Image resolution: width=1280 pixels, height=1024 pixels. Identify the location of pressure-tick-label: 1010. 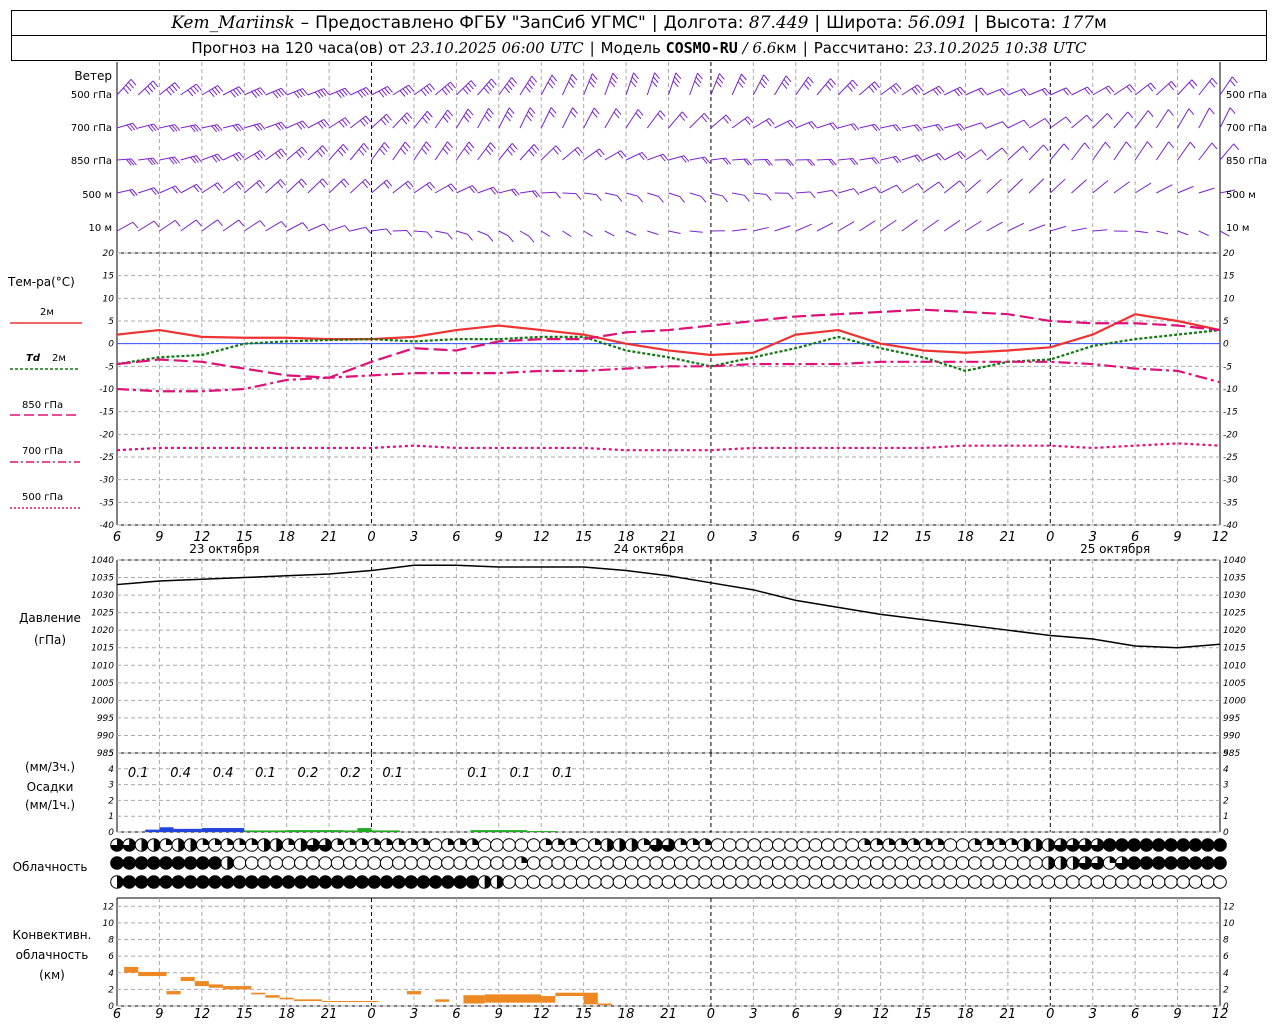
(102, 666).